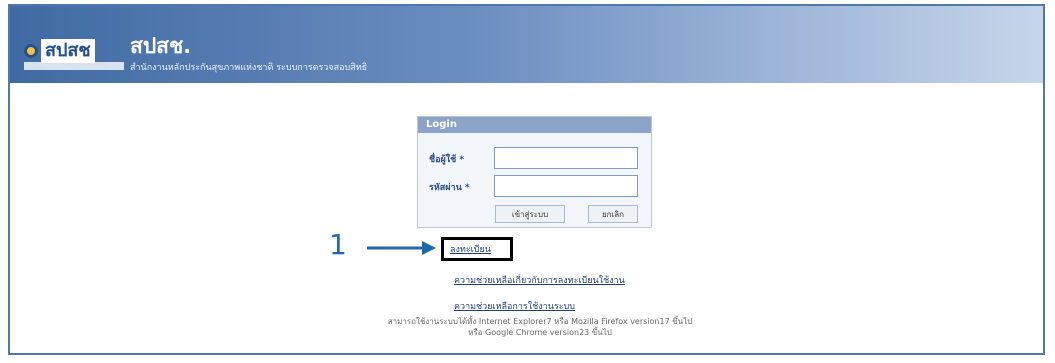 The image size is (1055, 363). What do you see at coordinates (477, 249) in the screenshot?
I see `register-link: ลงทะเบียน` at bounding box center [477, 249].